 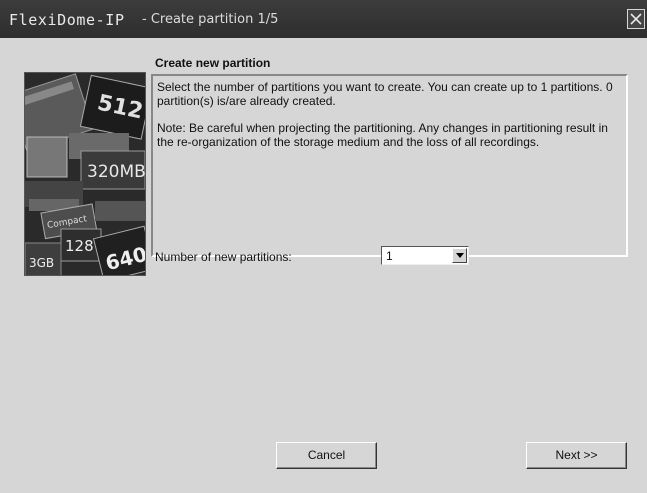 I want to click on card-label-320: 320MB, so click(x=116, y=172).